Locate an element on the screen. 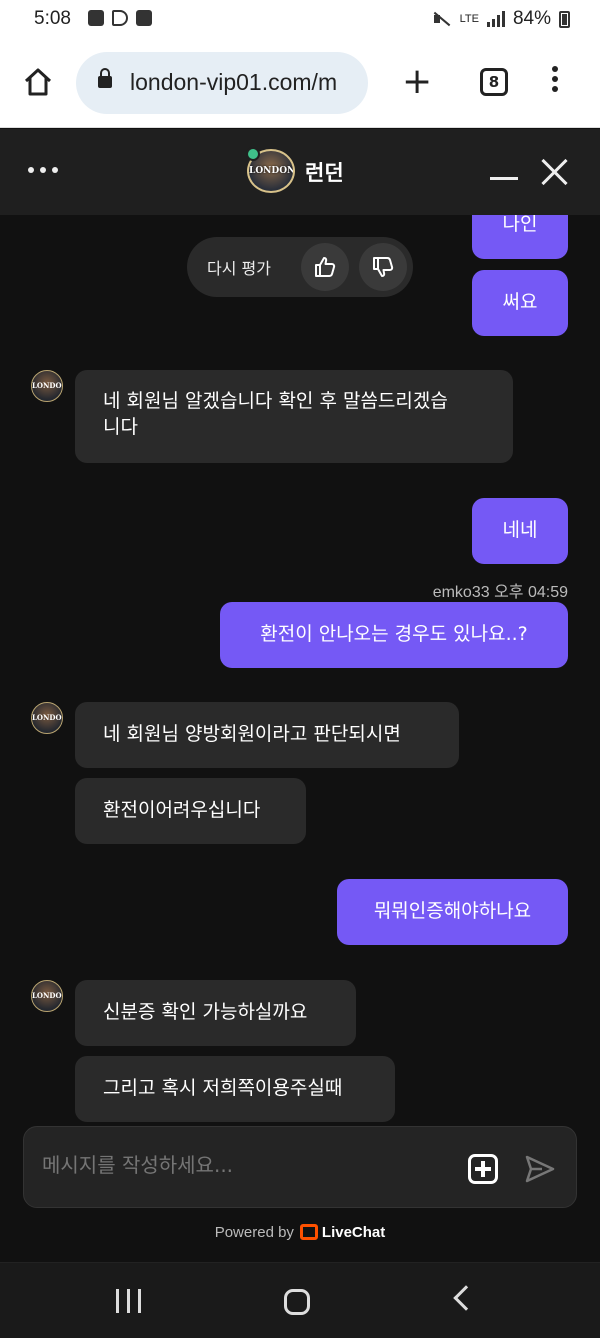 Image resolution: width=600 pixels, height=1338 pixels. app-notification-icon is located at coordinates (144, 18).